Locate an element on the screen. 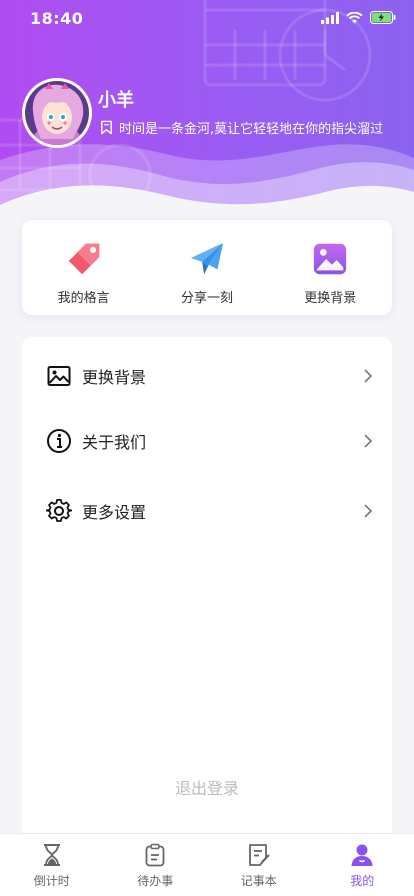  quick-action-label: 更换背景 is located at coordinates (330, 298).